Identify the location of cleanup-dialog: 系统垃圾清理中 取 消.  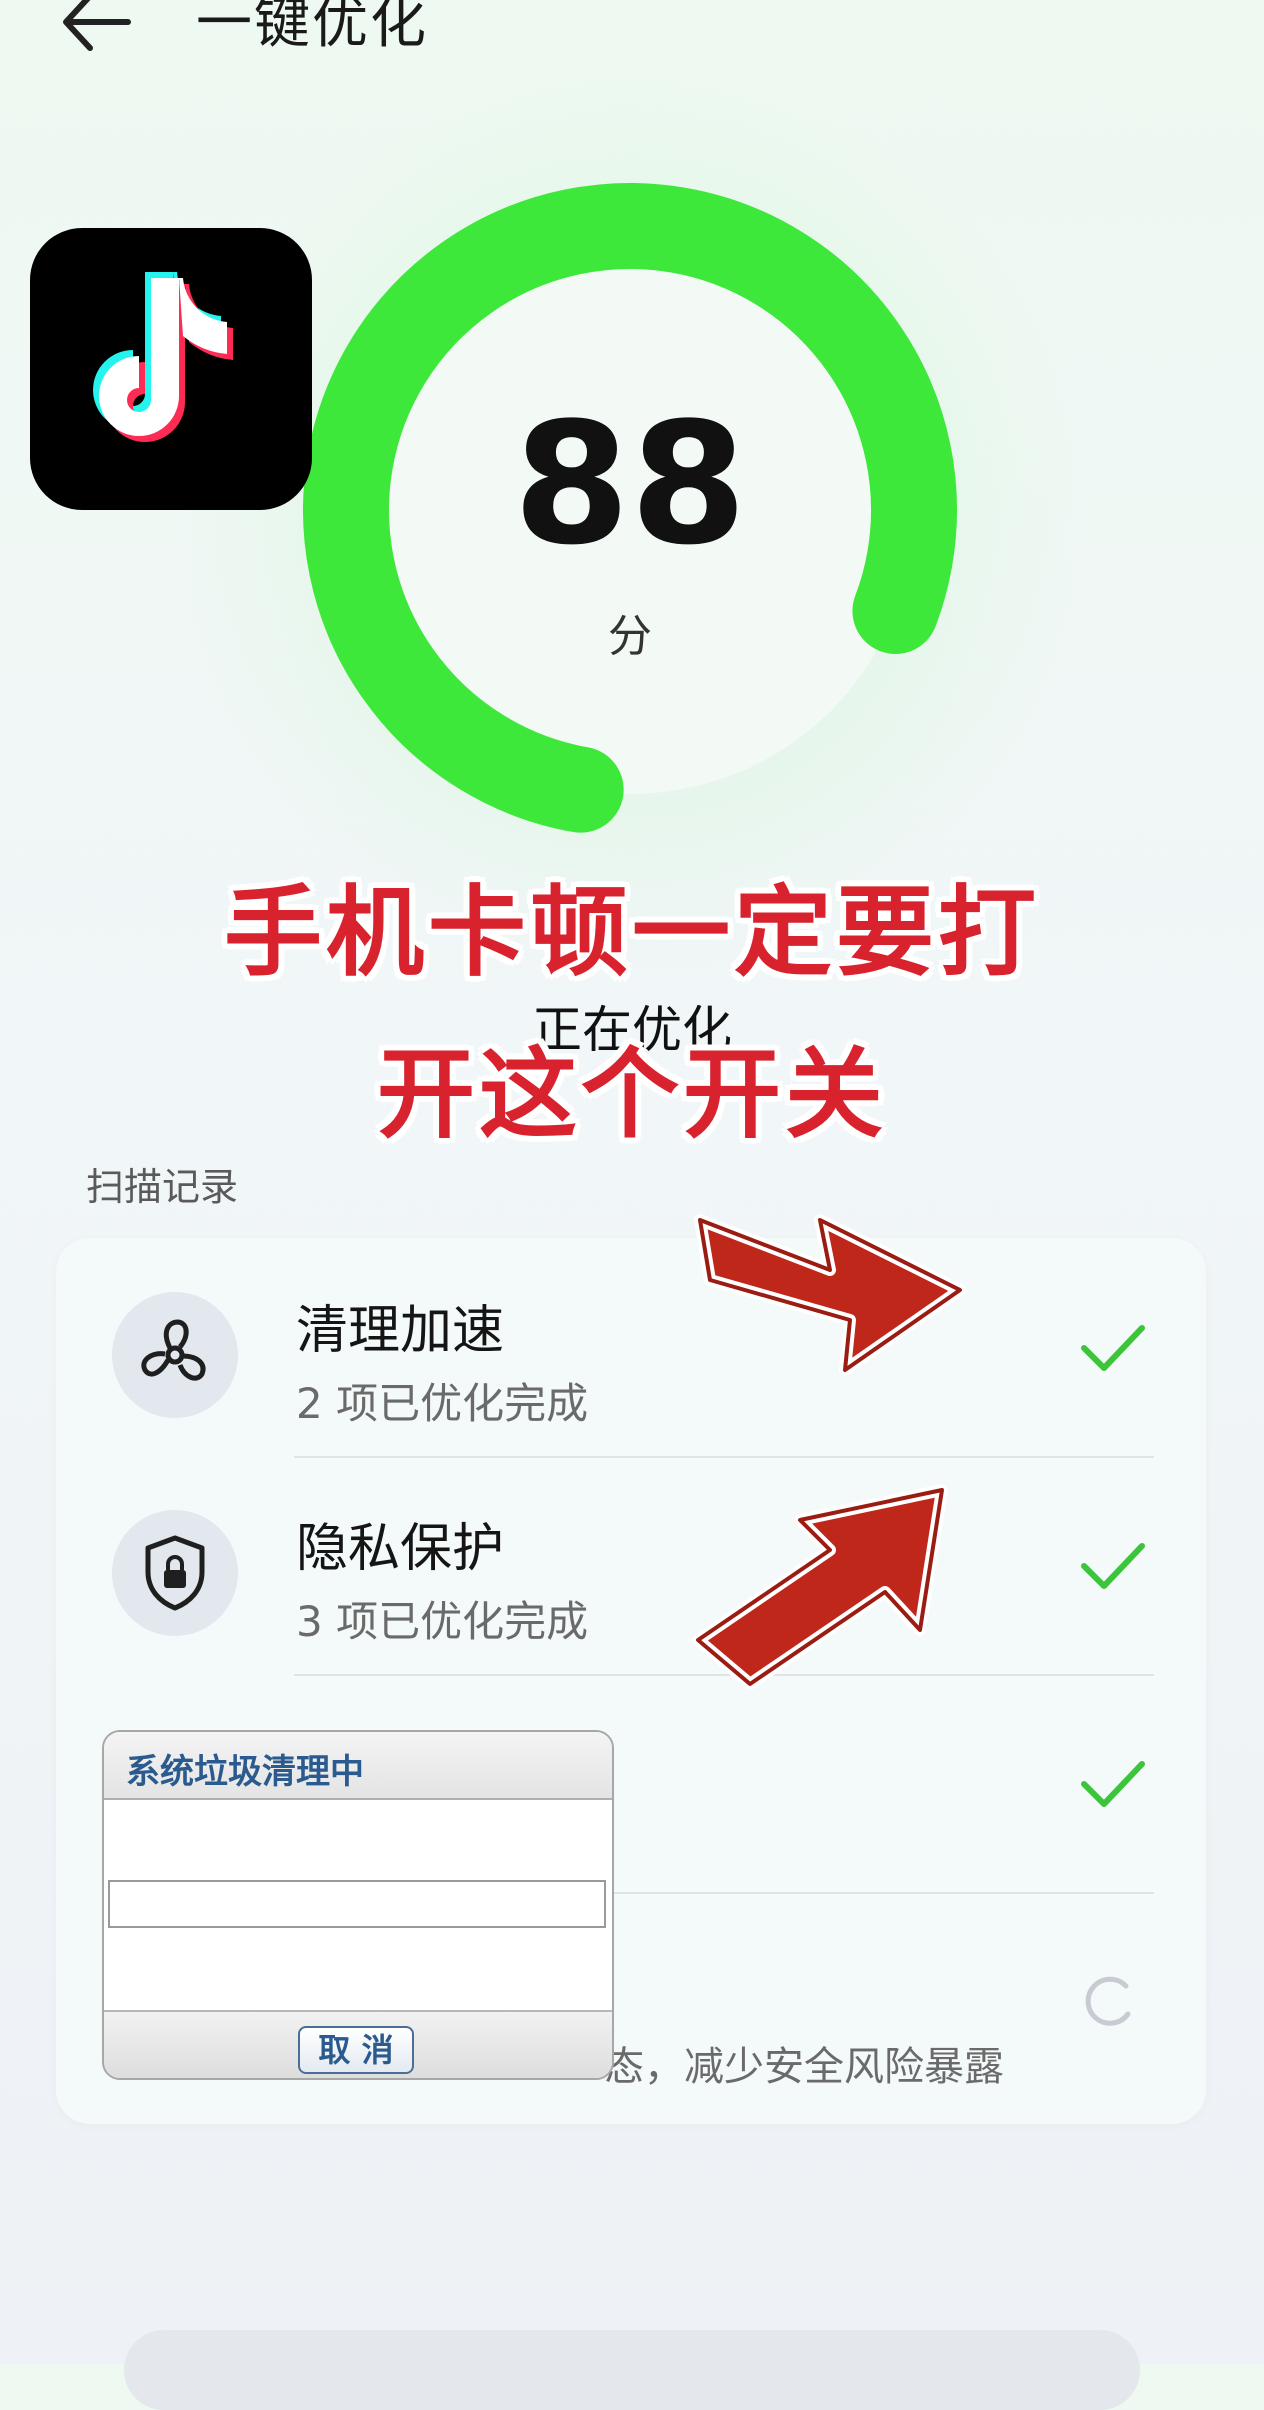
(358, 1905).